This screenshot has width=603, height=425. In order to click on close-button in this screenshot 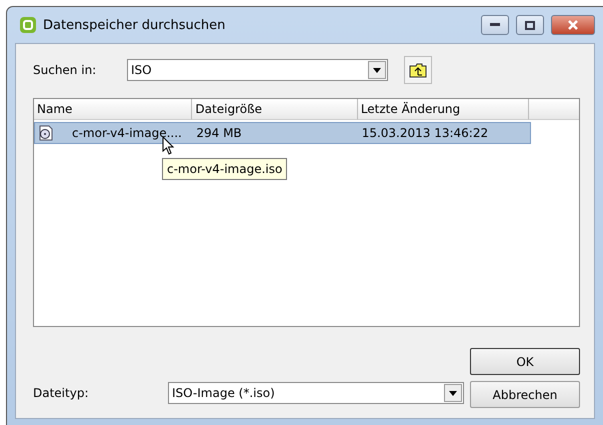, I will do `click(573, 25)`.